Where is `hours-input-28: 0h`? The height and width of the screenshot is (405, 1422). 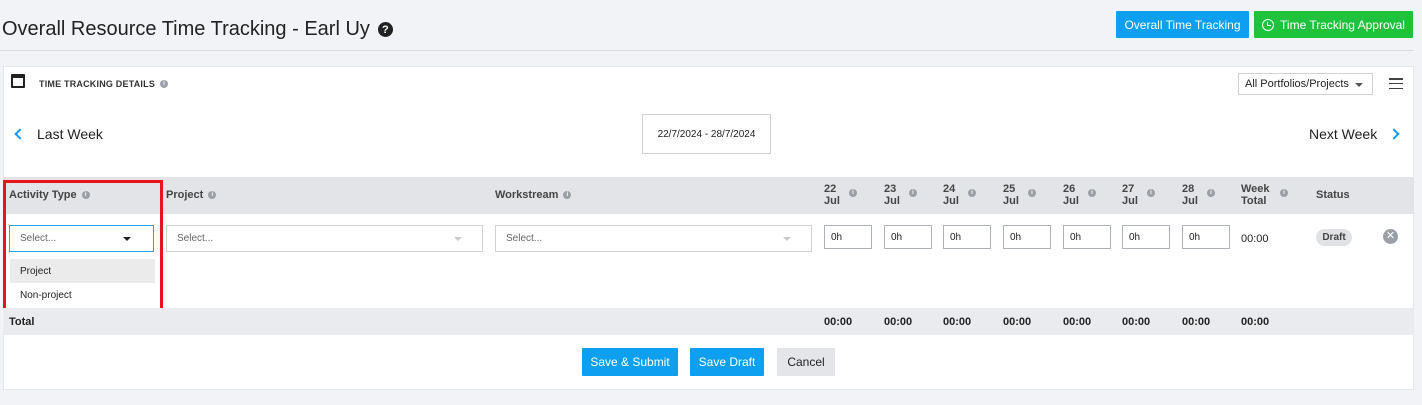 hours-input-28: 0h is located at coordinates (1206, 237).